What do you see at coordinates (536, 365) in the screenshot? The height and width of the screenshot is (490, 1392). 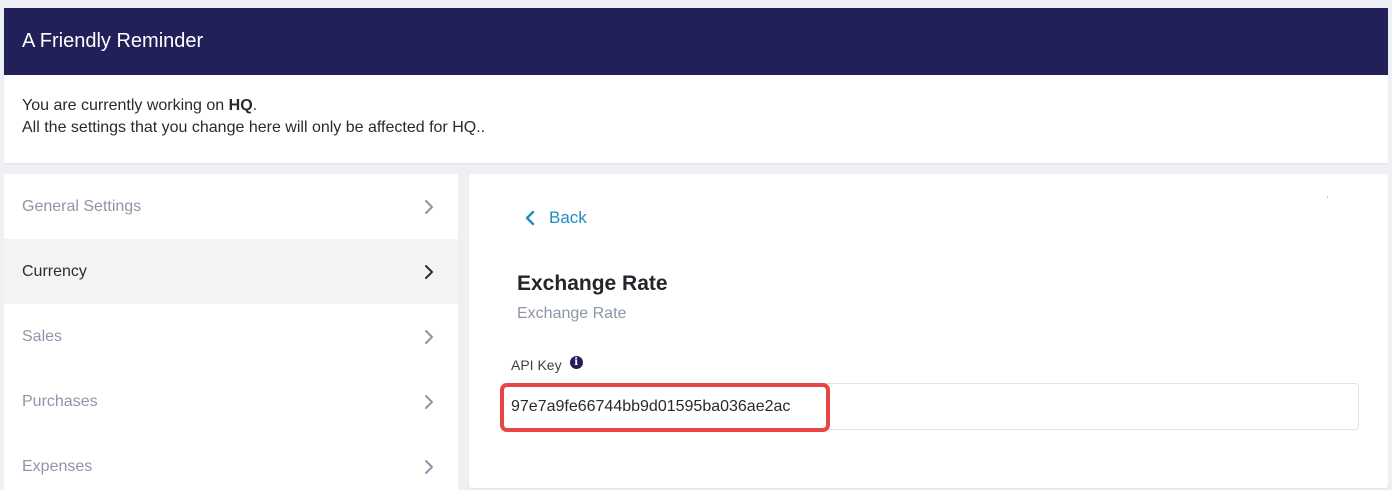 I see `api-key-label-text: API Key` at bounding box center [536, 365].